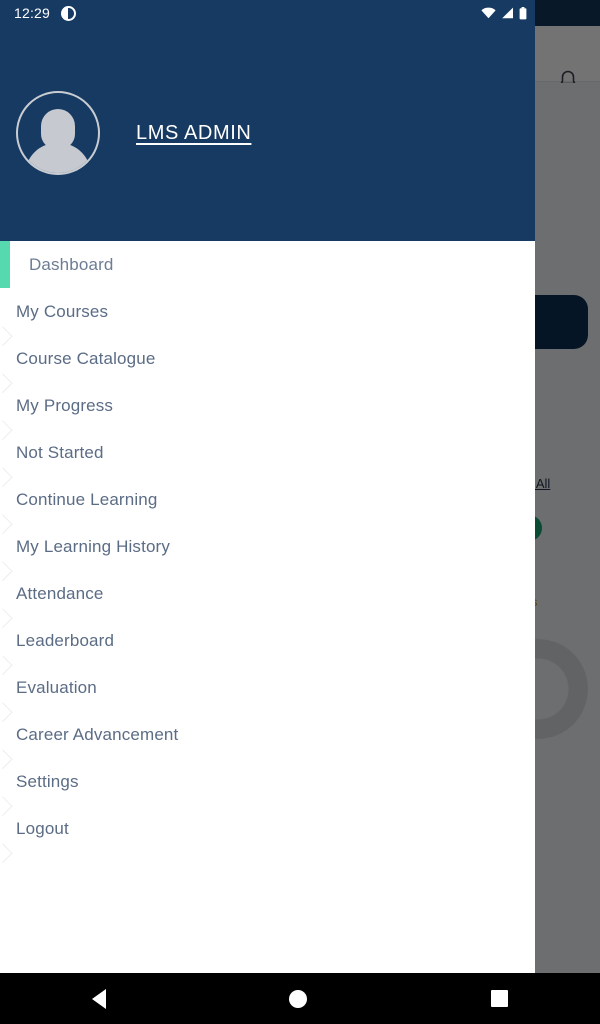  What do you see at coordinates (488, 13) in the screenshot?
I see `wifi-icon` at bounding box center [488, 13].